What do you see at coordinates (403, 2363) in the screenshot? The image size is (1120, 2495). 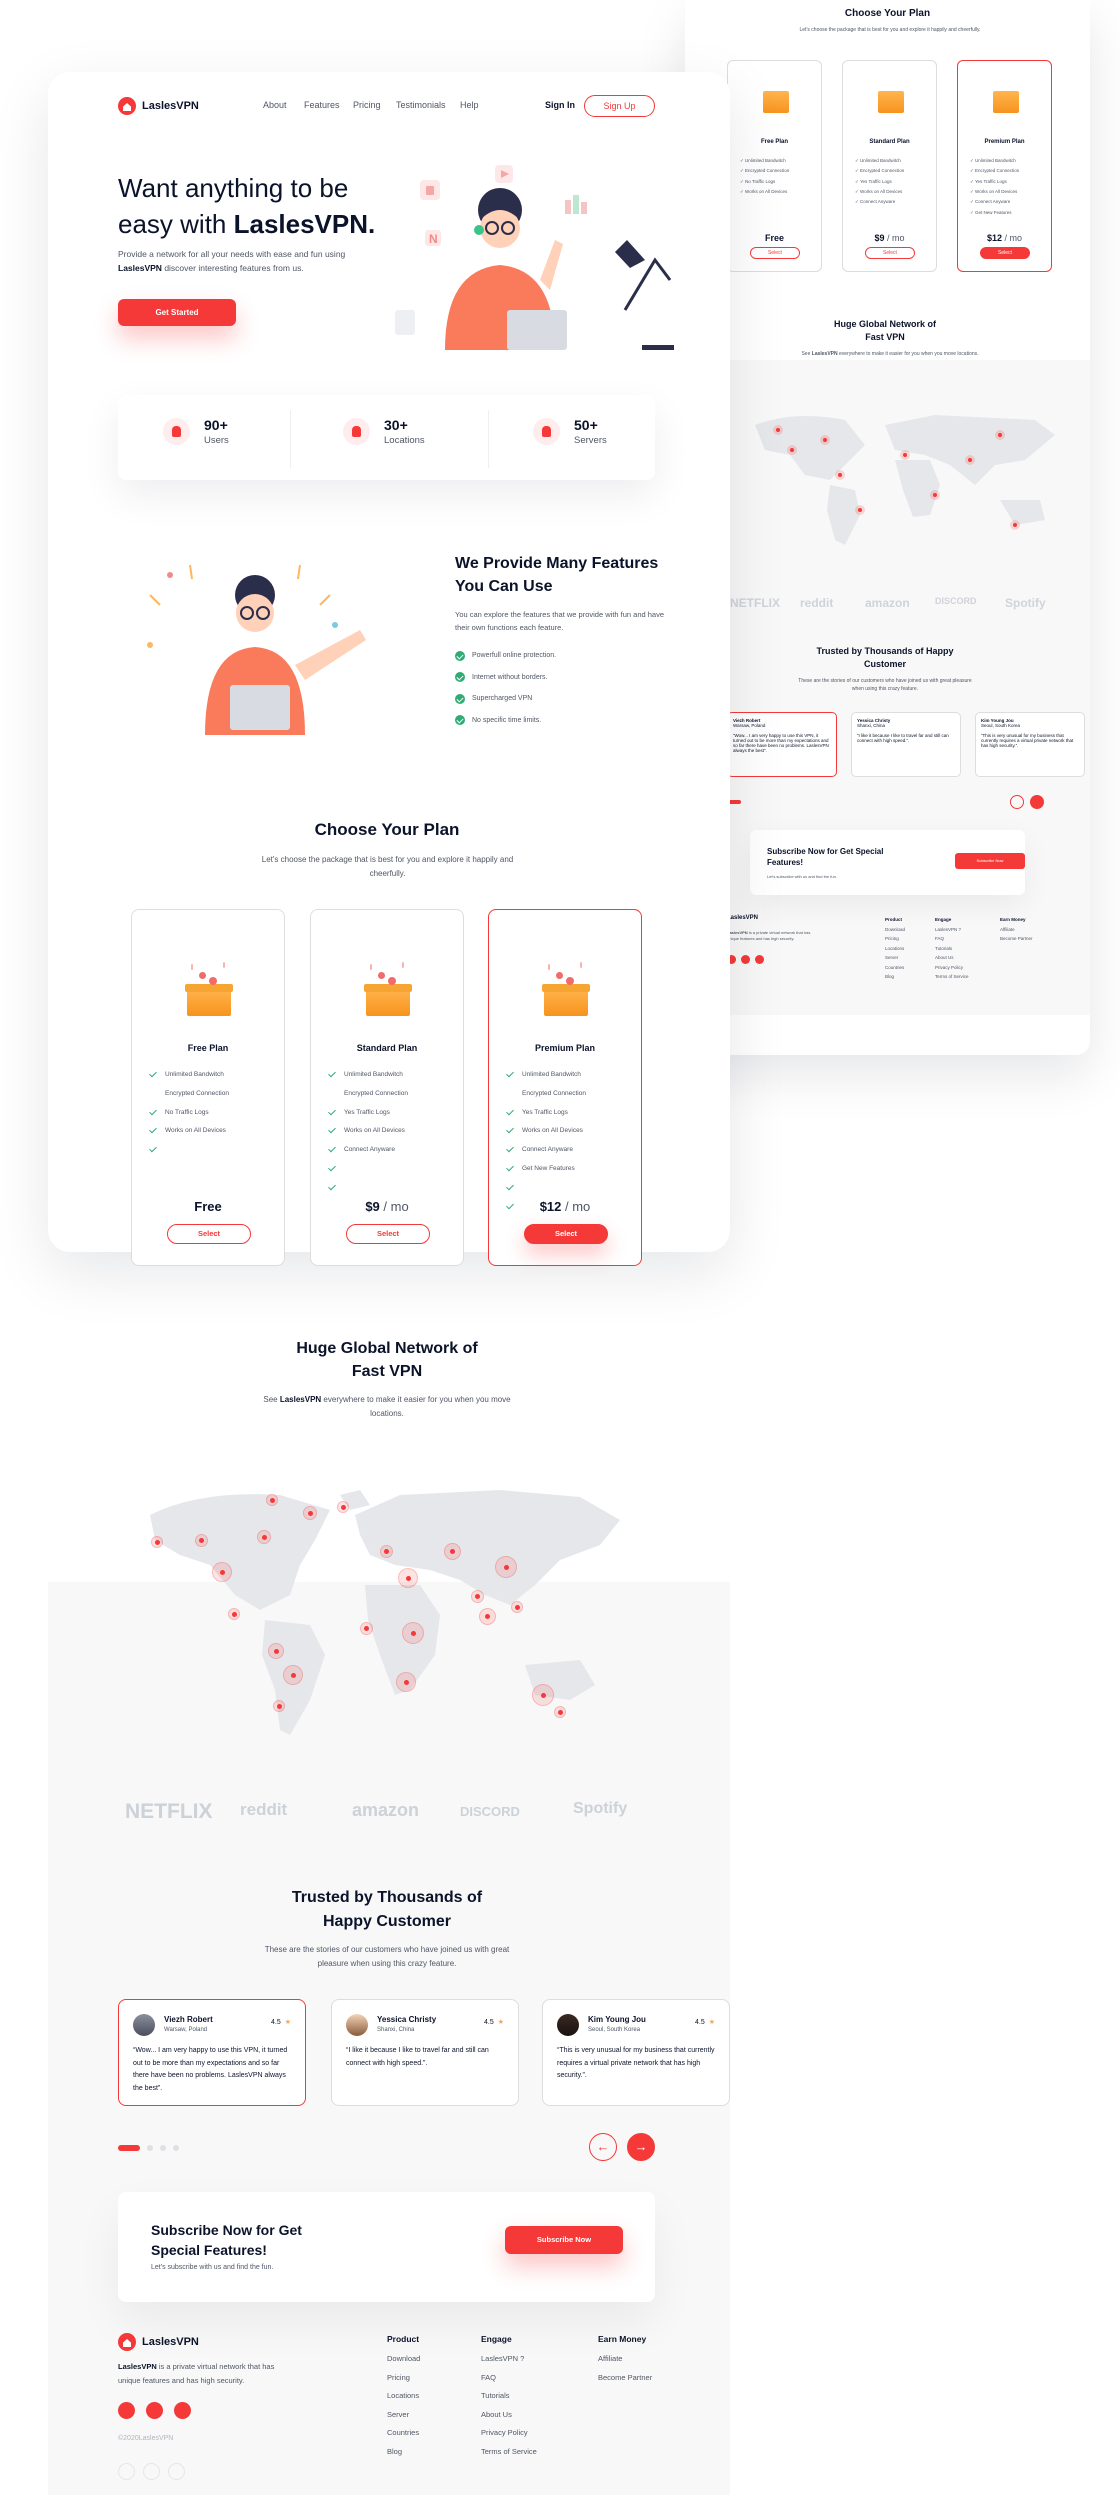 I see `footer-link: Download` at bounding box center [403, 2363].